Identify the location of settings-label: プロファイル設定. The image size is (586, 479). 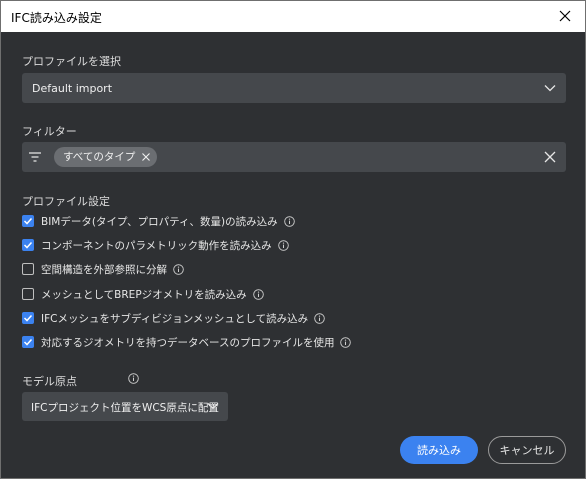
(66, 201).